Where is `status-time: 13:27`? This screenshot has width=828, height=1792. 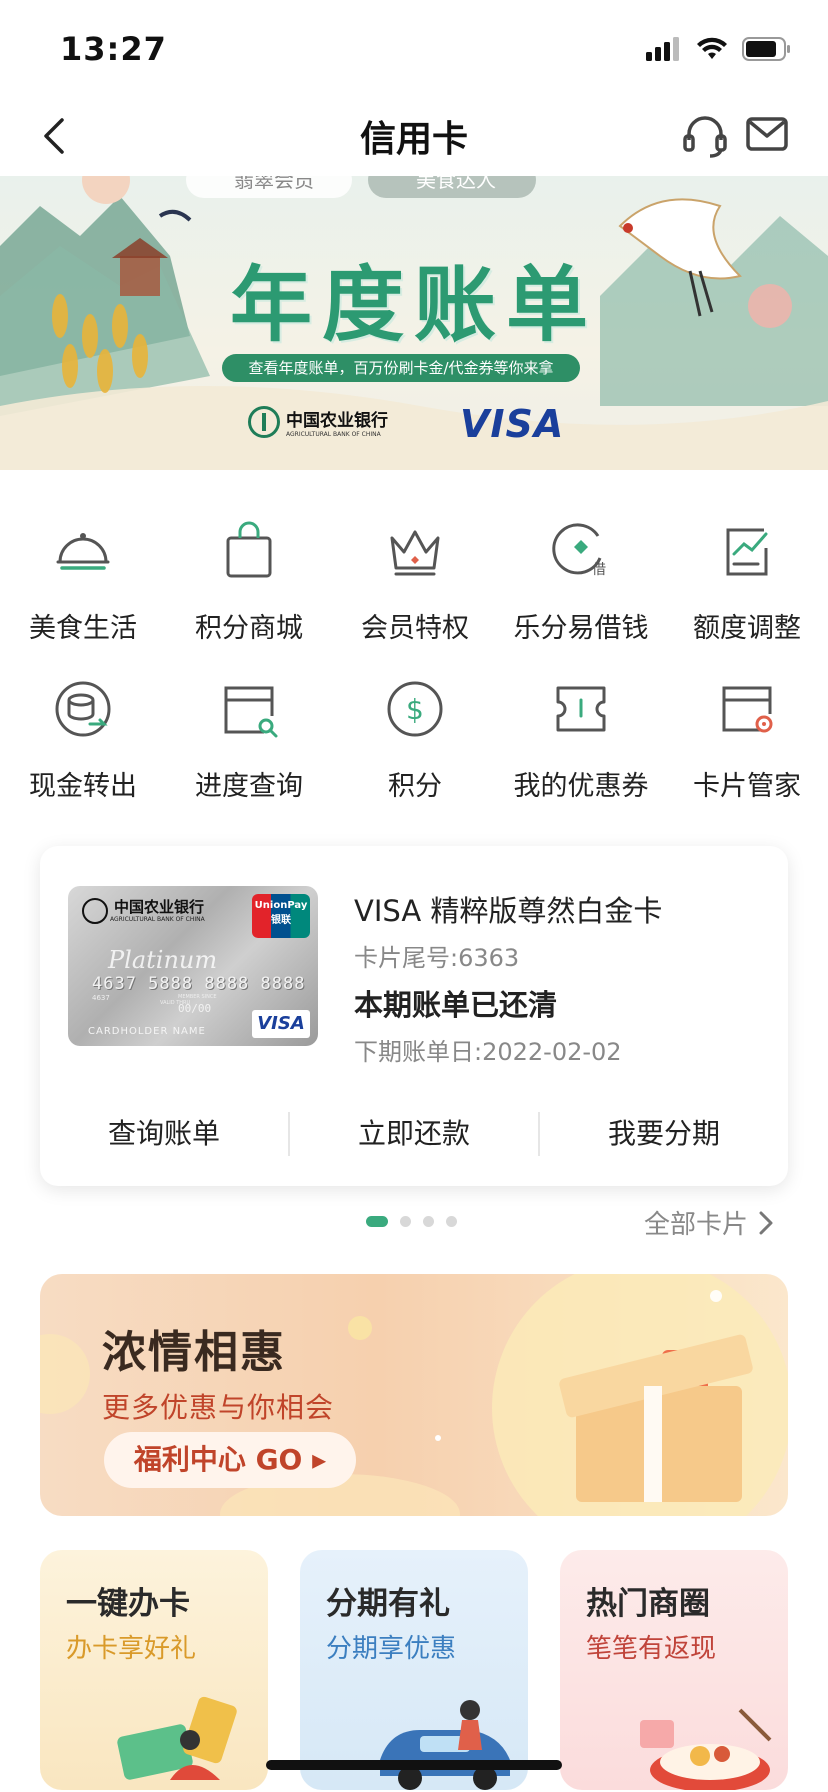 status-time: 13:27 is located at coordinates (113, 49).